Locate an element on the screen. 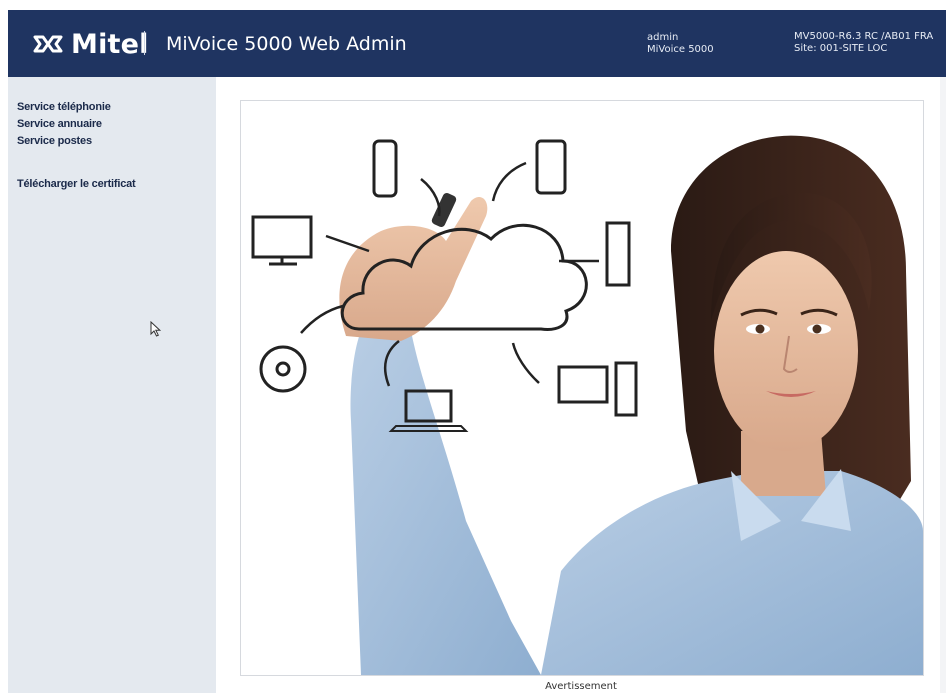 The image size is (946, 693). app-title: MiVoice 5000 Web Admin is located at coordinates (286, 44).